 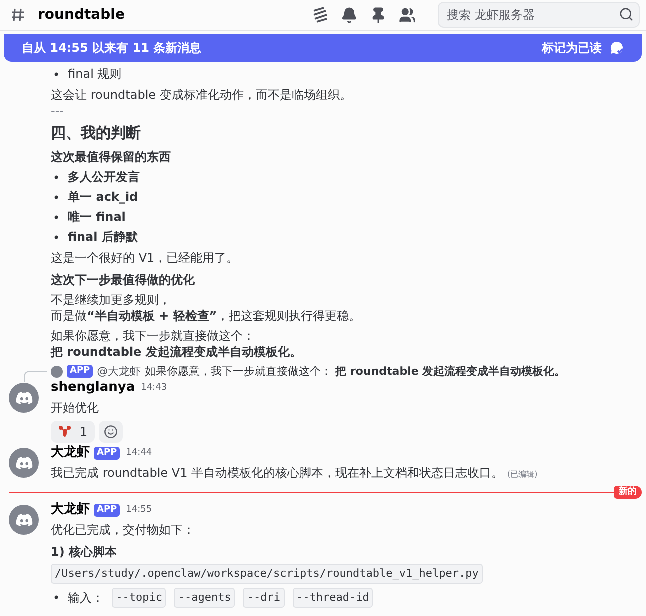 What do you see at coordinates (57, 372) in the screenshot?
I see `mini-avatar` at bounding box center [57, 372].